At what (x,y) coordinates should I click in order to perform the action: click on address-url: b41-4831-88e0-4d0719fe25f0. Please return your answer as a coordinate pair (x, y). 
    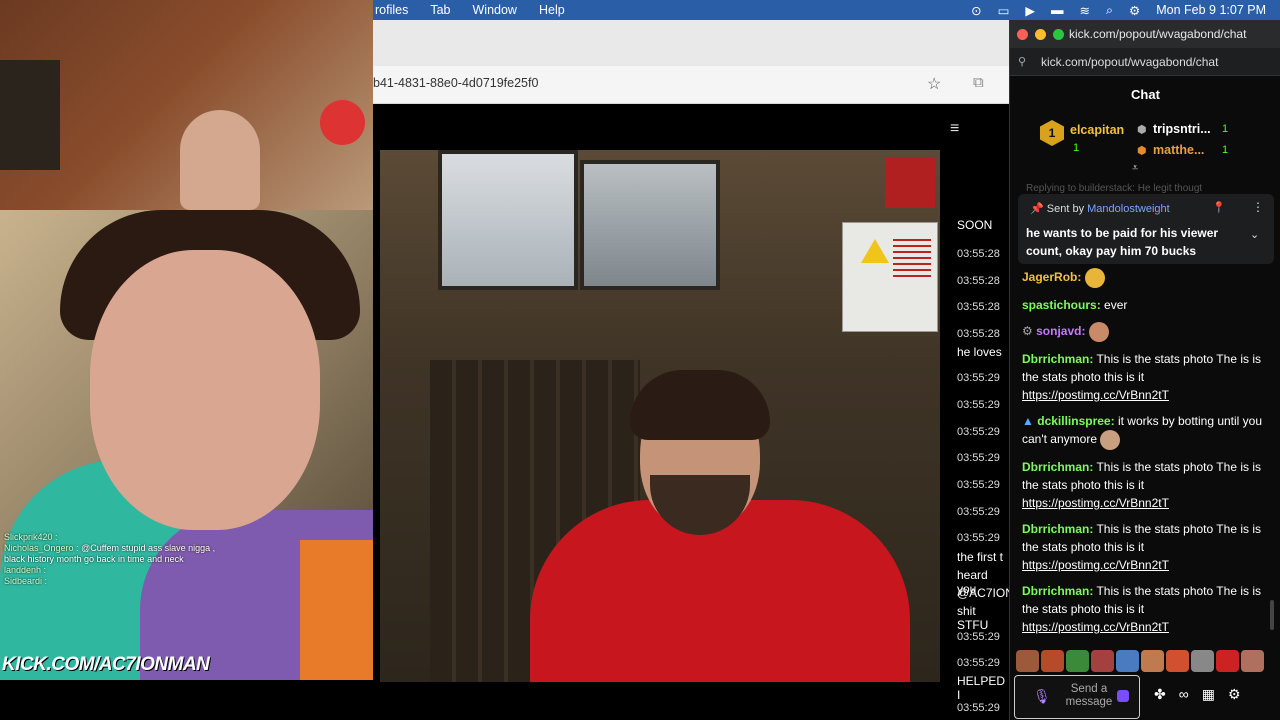
    Looking at the image, I should click on (455, 83).